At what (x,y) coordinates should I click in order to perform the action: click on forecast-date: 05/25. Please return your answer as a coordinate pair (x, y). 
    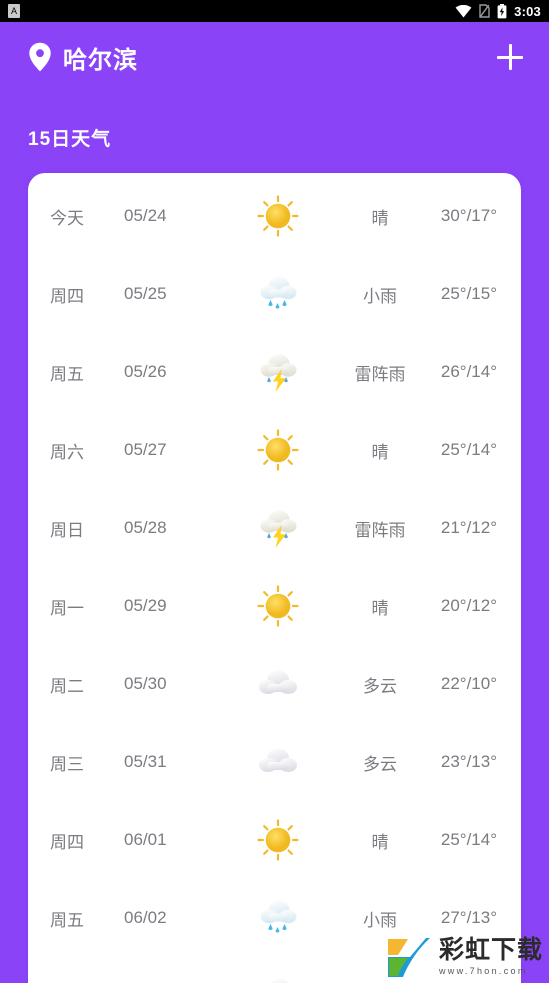
    Looking at the image, I should click on (145, 293).